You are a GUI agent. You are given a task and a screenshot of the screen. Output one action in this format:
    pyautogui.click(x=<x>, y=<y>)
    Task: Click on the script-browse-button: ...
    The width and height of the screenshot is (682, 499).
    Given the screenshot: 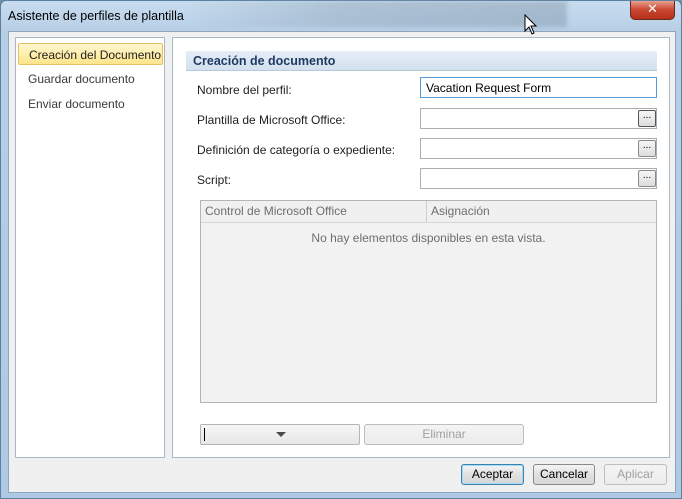 What is the action you would take?
    pyautogui.click(x=647, y=178)
    